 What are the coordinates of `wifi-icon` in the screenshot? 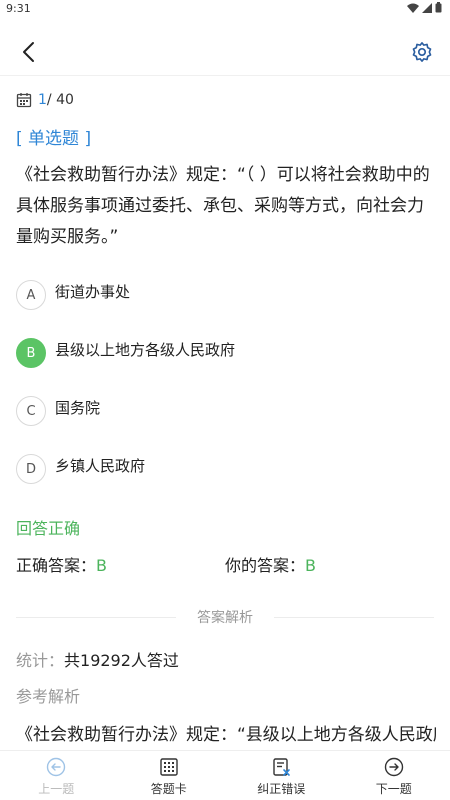 It's located at (413, 8).